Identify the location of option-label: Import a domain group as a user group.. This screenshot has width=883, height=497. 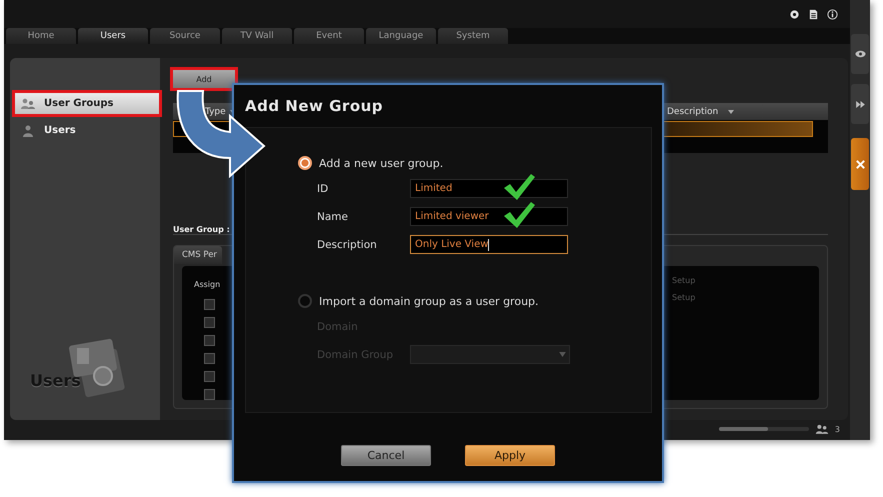
(429, 301).